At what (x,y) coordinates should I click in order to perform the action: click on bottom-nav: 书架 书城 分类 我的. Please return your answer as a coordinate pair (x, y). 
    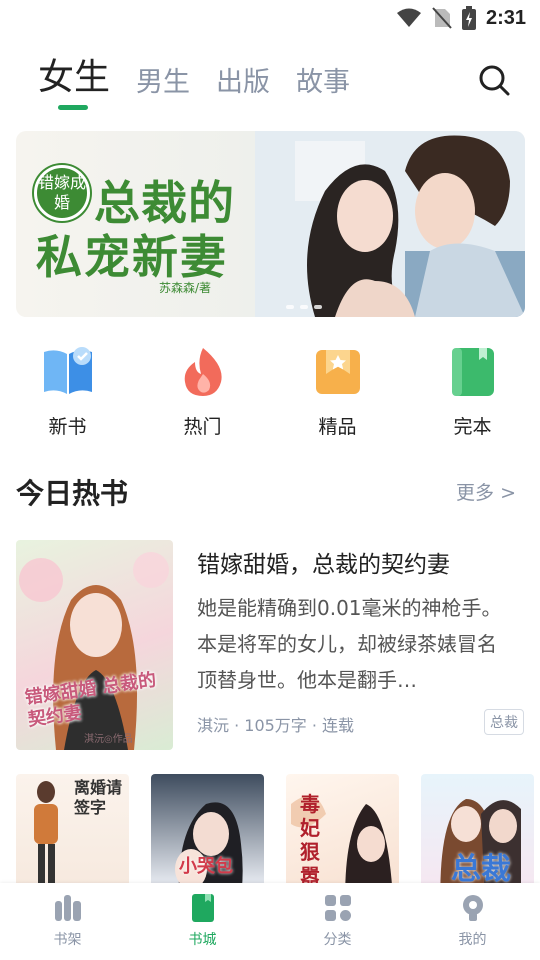
    Looking at the image, I should click on (270, 921).